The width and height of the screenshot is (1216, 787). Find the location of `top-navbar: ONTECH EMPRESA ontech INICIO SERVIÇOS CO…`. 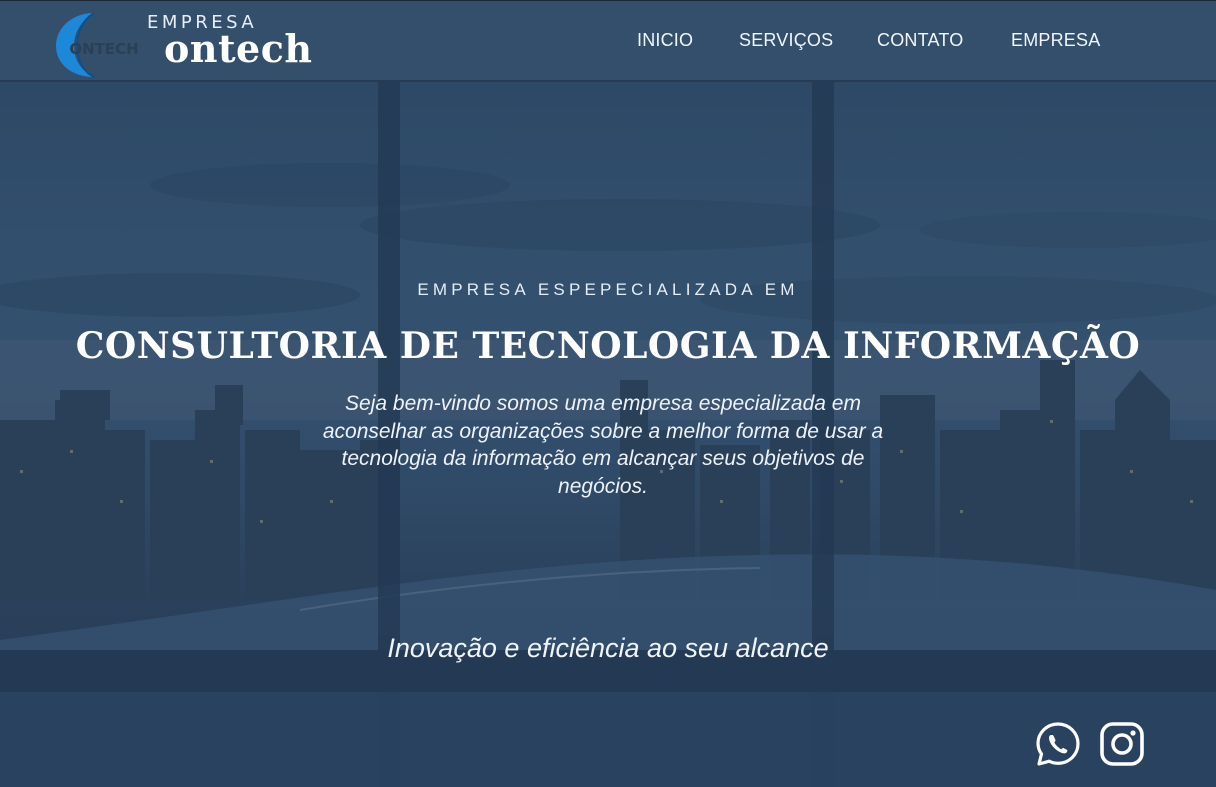

top-navbar: ONTECH EMPRESA ontech INICIO SERVIÇOS CO… is located at coordinates (608, 41).